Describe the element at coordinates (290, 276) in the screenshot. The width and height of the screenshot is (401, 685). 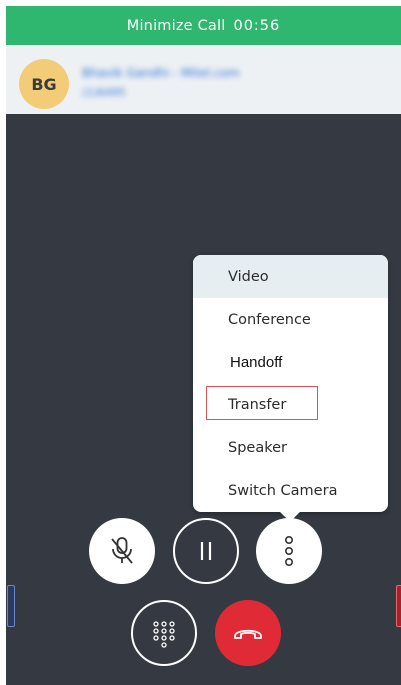
I see `menu-item-video: Video` at that location.